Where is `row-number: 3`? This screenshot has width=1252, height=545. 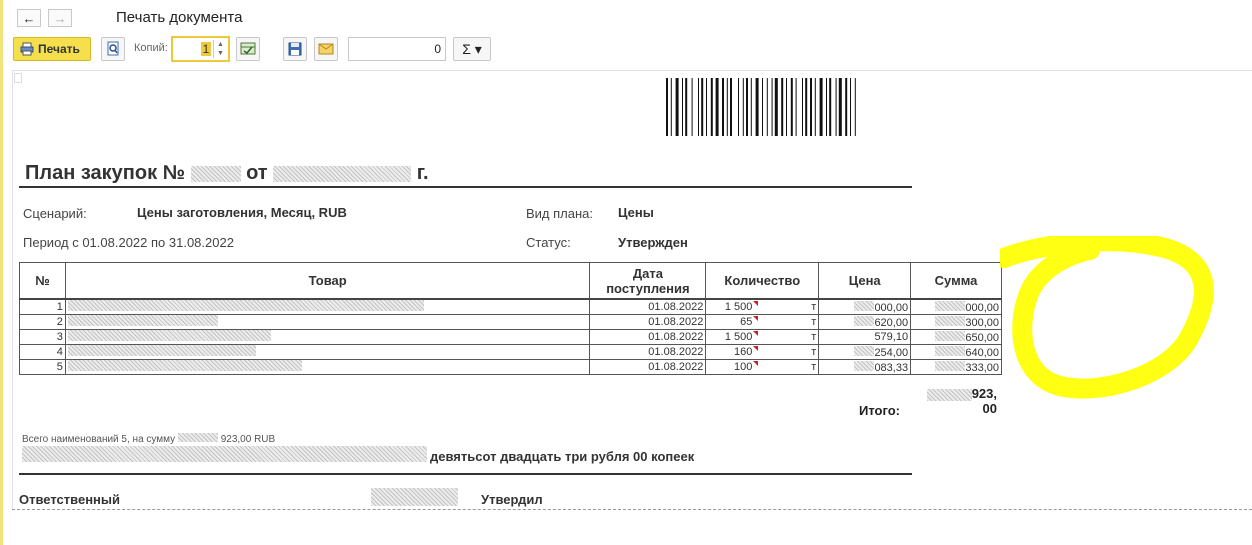 row-number: 3 is located at coordinates (42, 337).